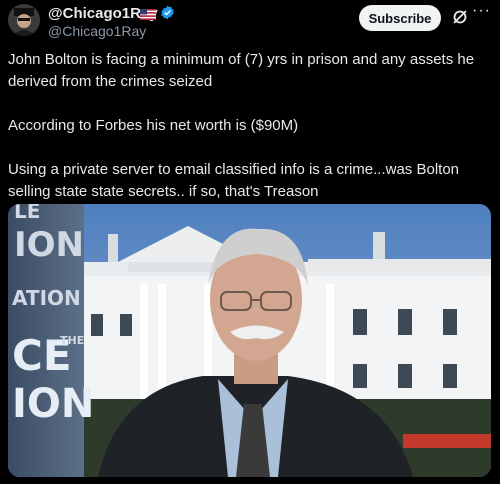 This screenshot has width=500, height=484. I want to click on banner-text: LE, so click(27, 213).